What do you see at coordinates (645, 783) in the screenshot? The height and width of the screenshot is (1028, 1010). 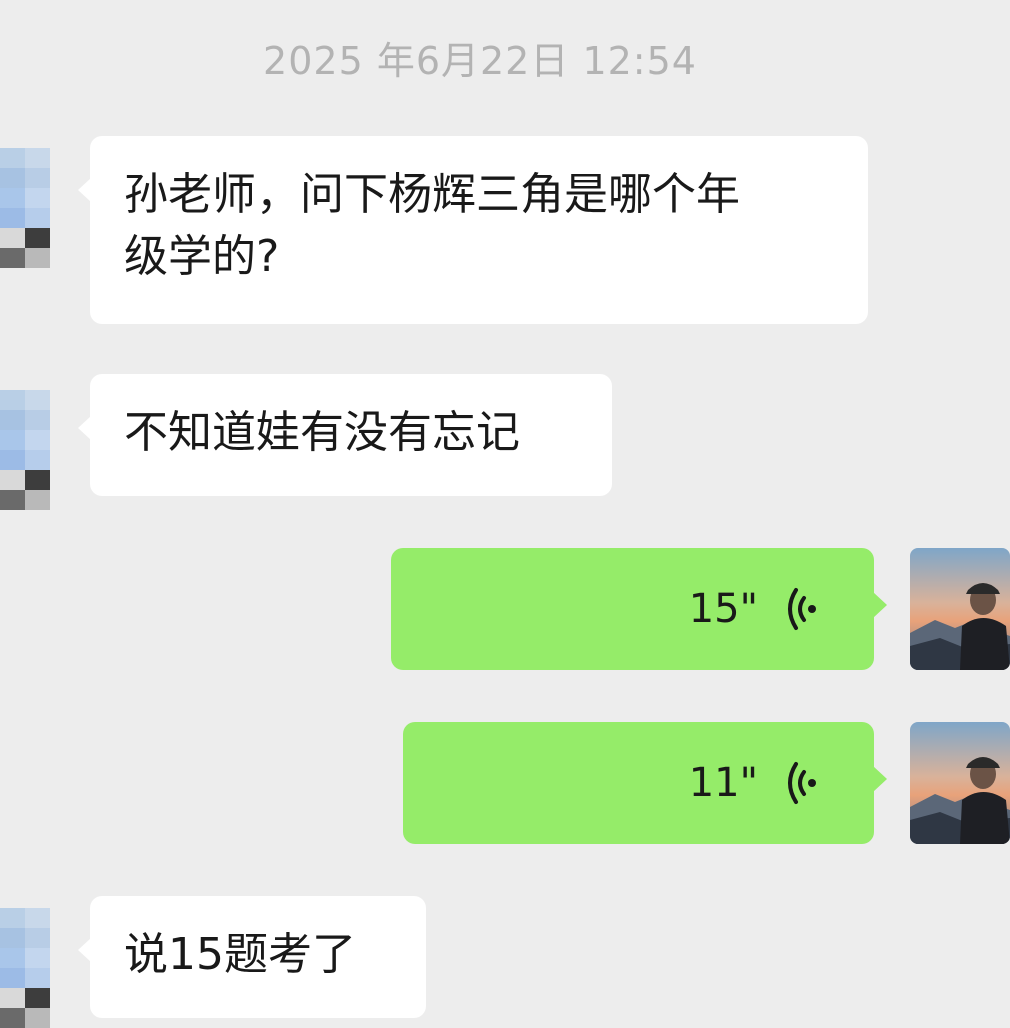 I see `voice-message-bubble: 11"` at bounding box center [645, 783].